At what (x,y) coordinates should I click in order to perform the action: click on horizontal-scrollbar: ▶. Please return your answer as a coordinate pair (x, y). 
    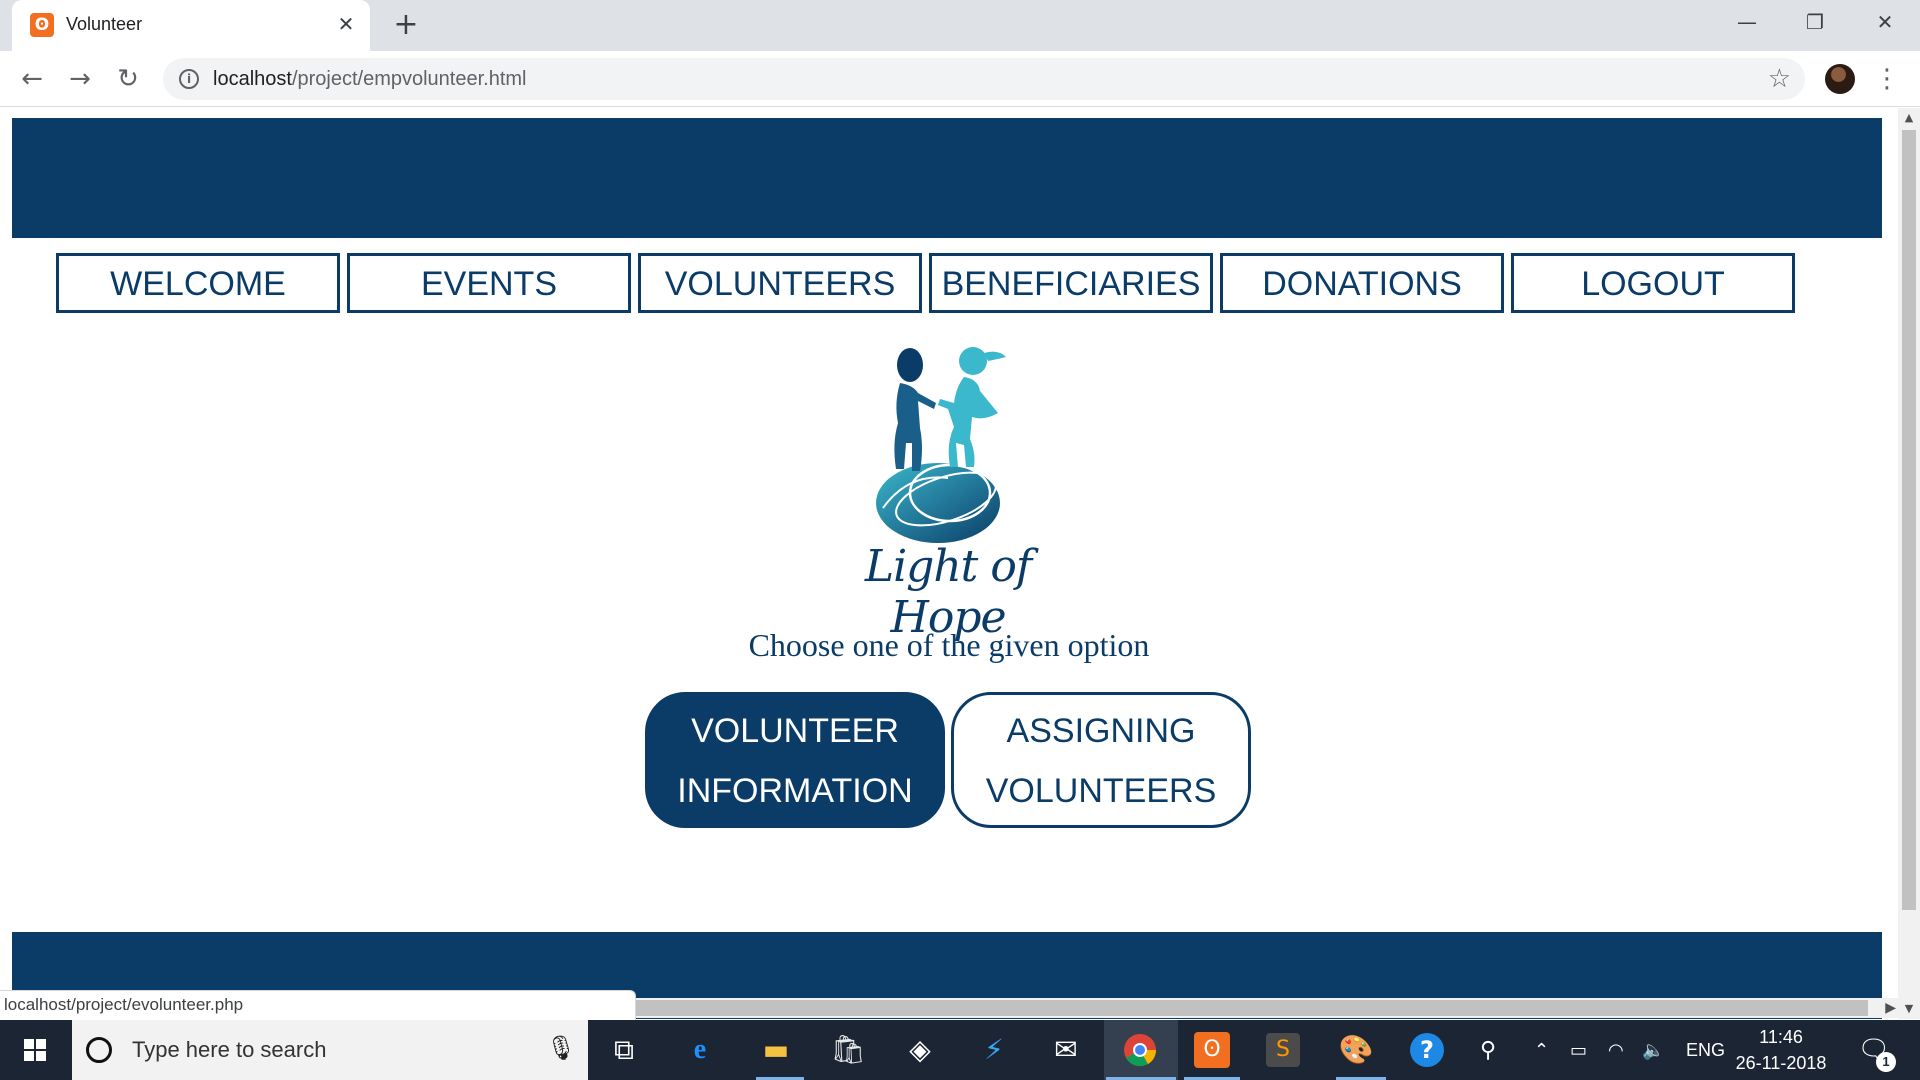
    Looking at the image, I should click on (1267, 1008).